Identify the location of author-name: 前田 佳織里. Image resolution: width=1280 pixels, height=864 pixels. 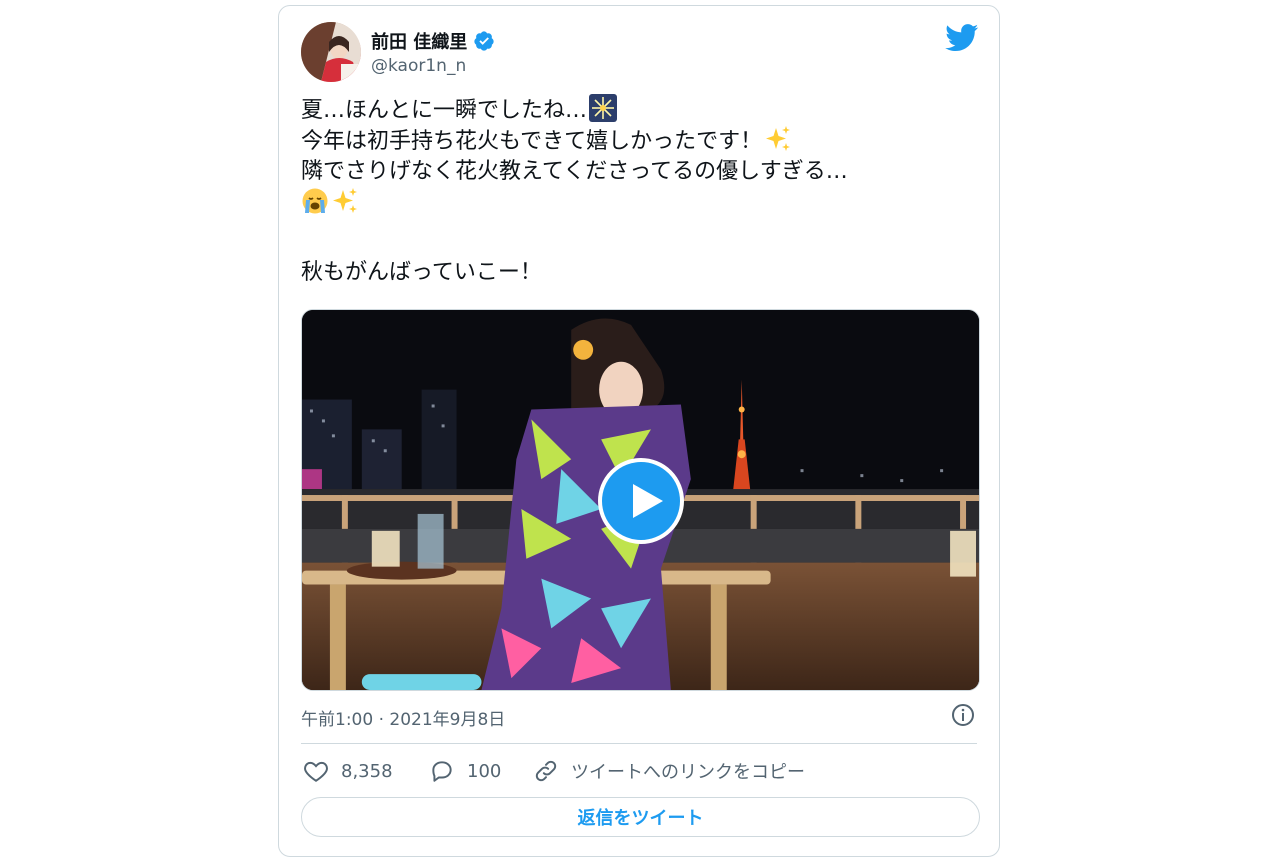
(419, 41).